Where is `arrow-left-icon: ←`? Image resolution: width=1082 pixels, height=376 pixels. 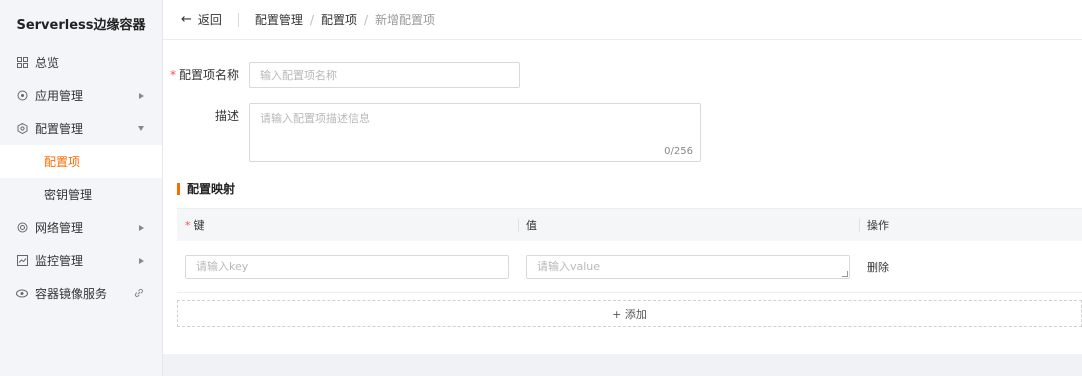
arrow-left-icon: ← is located at coordinates (186, 19).